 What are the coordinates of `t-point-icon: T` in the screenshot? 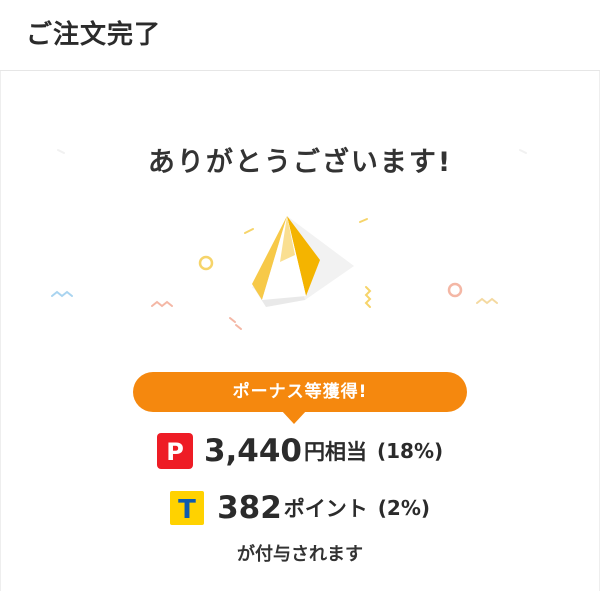 It's located at (186, 508).